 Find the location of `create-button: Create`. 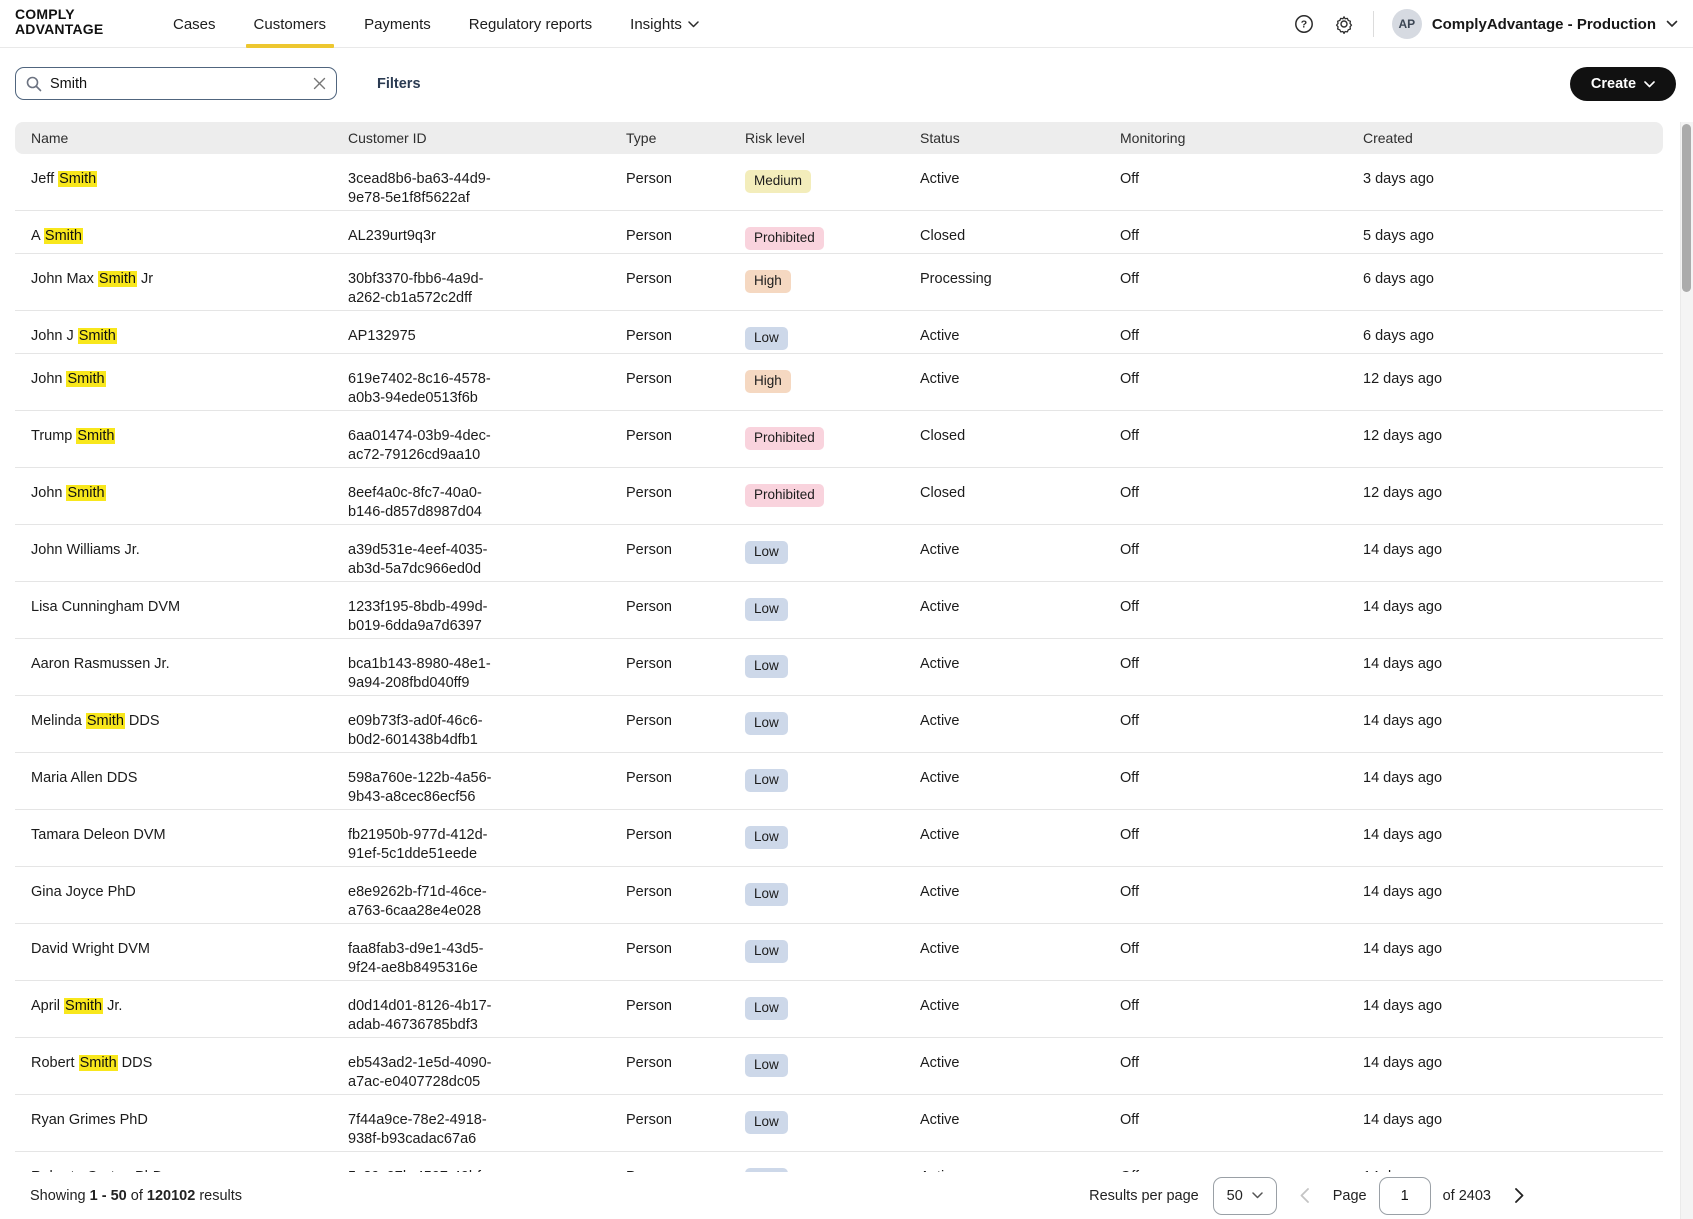

create-button: Create is located at coordinates (1623, 84).